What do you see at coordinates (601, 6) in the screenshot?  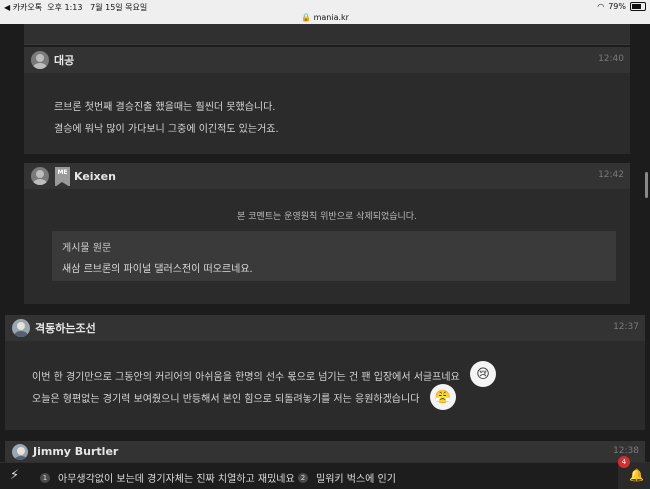 I see `wifi-icon: ◠` at bounding box center [601, 6].